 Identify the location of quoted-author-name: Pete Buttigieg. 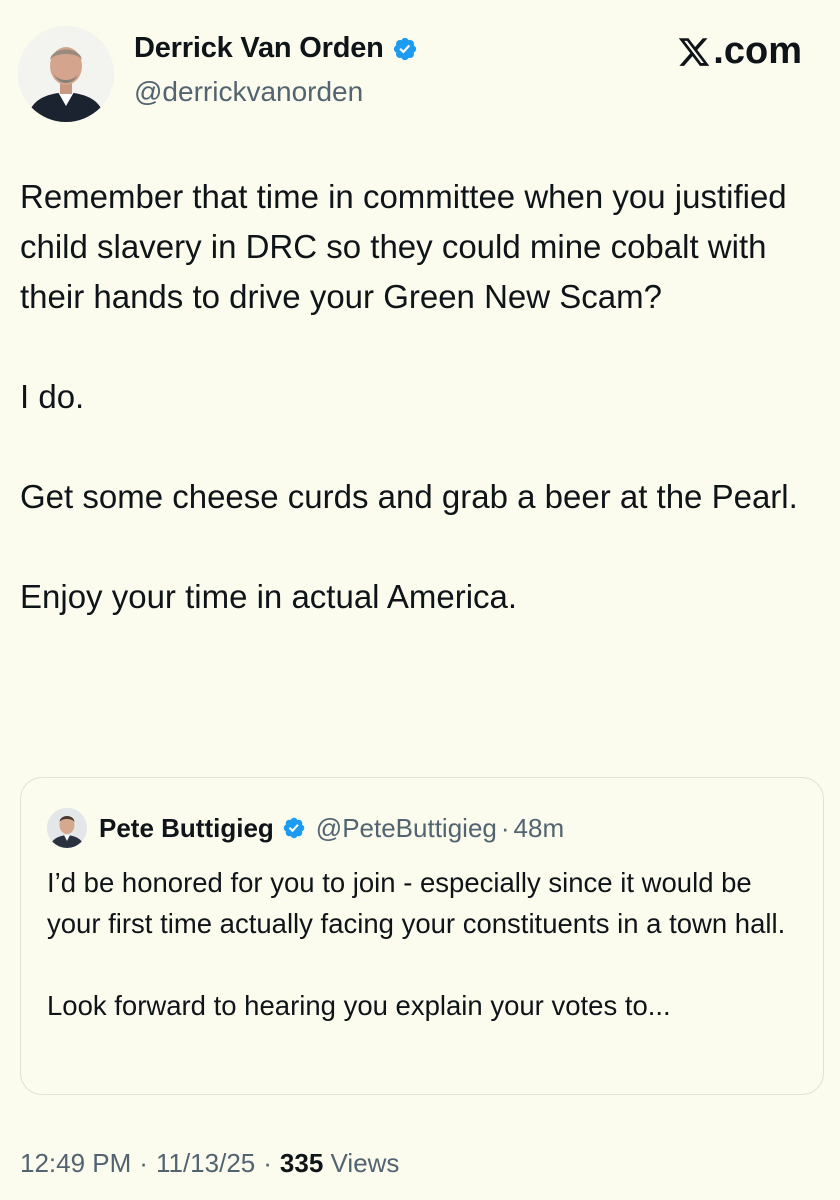
(186, 828).